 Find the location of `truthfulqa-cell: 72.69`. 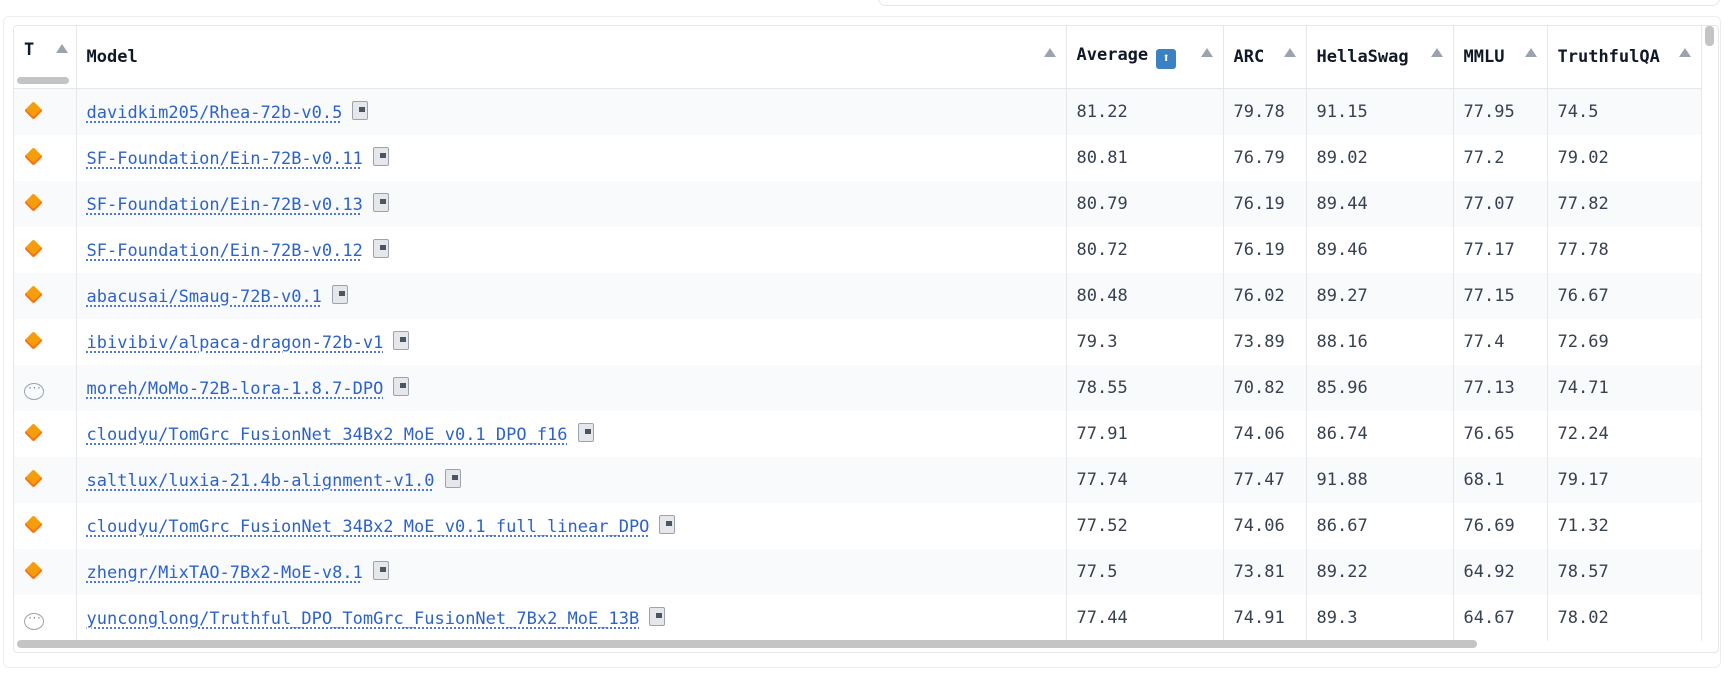

truthfulqa-cell: 72.69 is located at coordinates (1624, 342).